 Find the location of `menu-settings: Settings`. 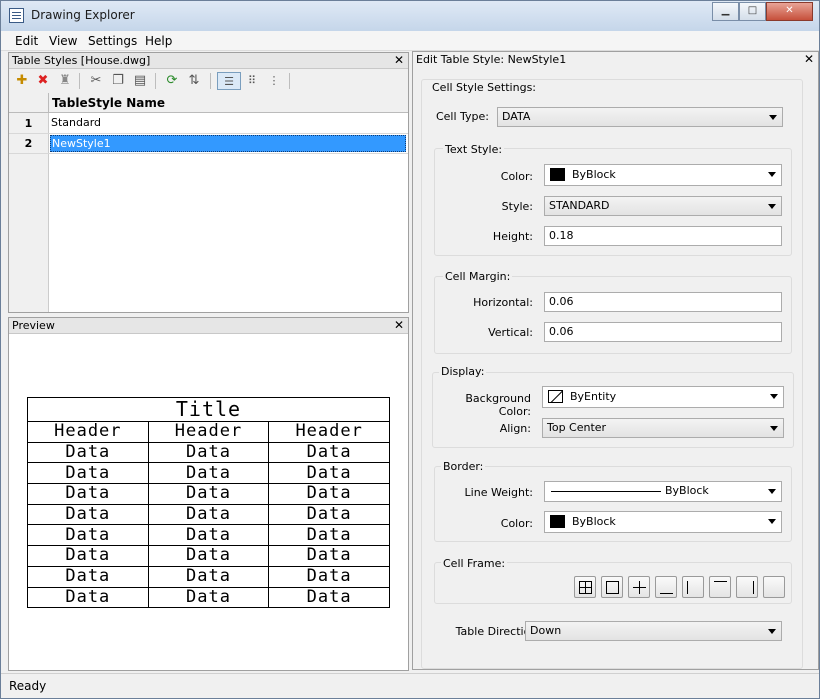

menu-settings: Settings is located at coordinates (112, 41).